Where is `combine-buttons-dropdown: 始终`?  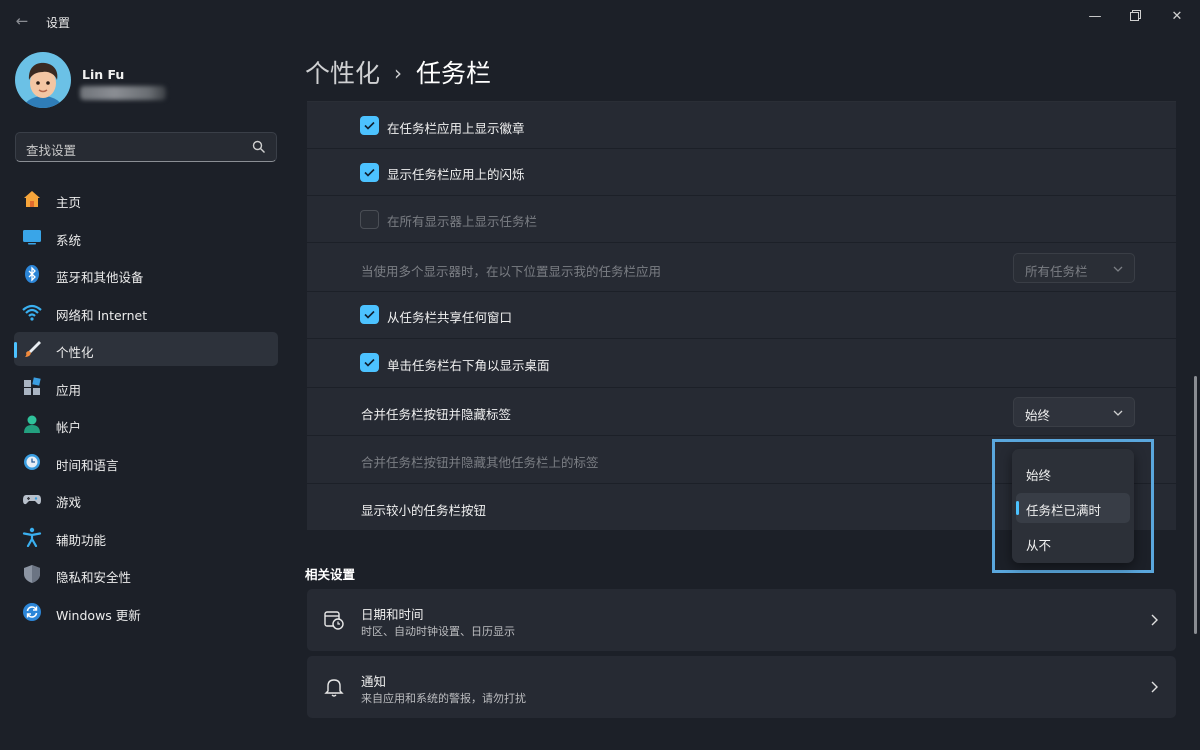
combine-buttons-dropdown: 始终 is located at coordinates (1074, 412).